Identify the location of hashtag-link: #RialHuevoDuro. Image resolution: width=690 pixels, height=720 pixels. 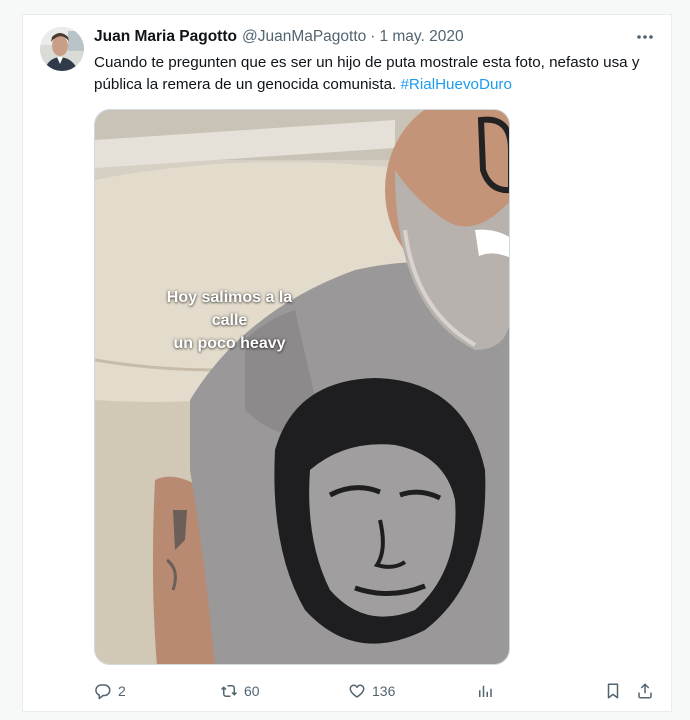
(455, 84).